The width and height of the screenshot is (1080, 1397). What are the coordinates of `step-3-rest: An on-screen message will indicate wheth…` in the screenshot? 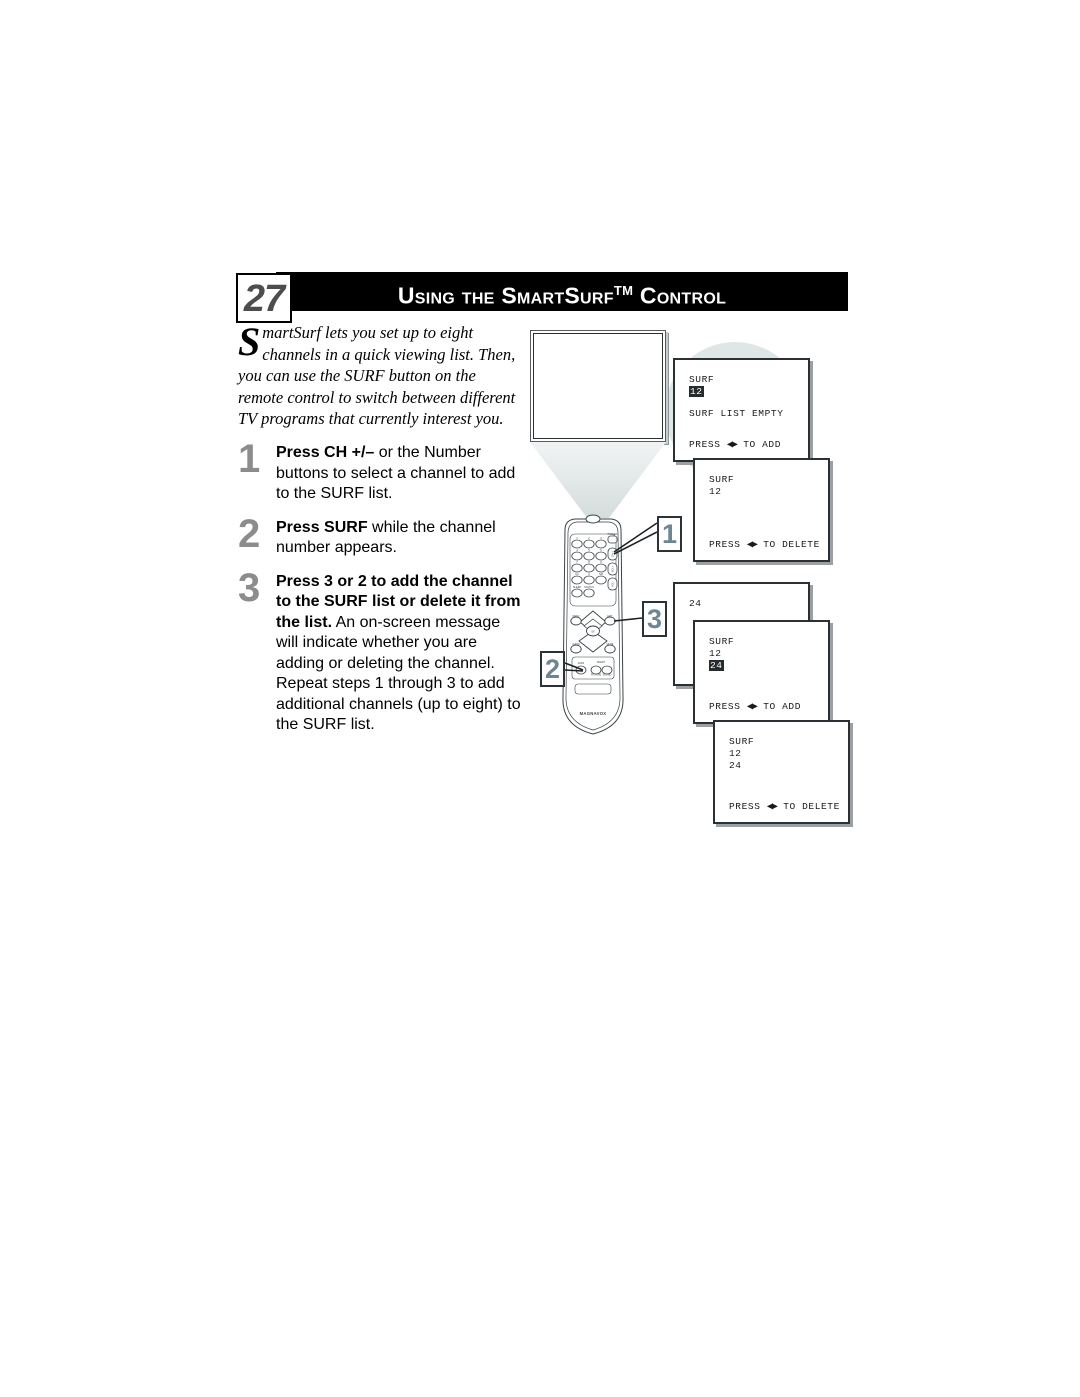 It's located at (398, 673).